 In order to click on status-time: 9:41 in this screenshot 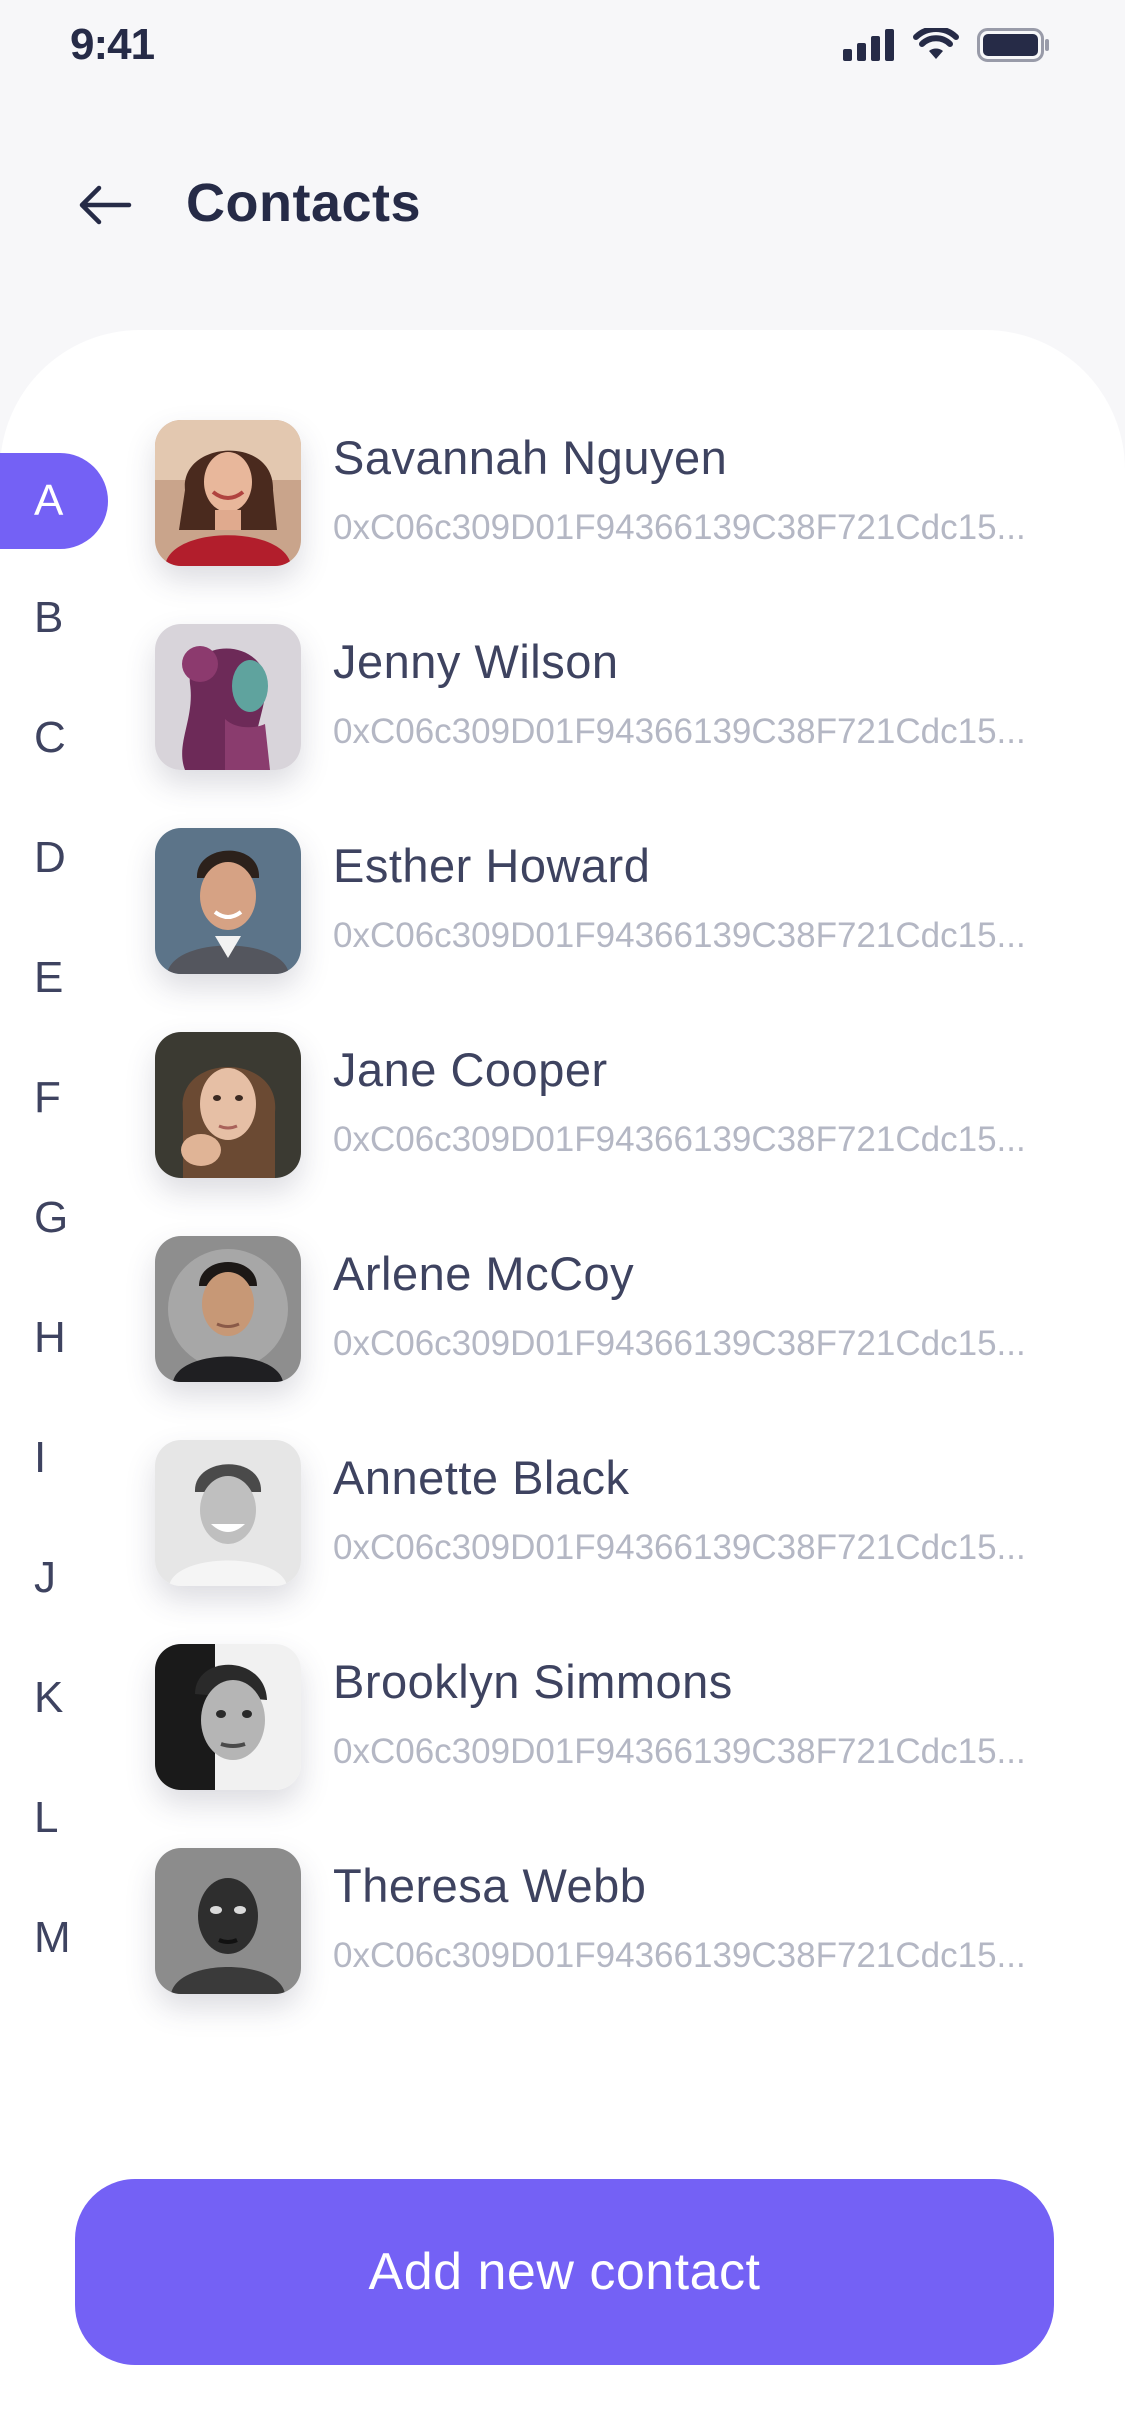, I will do `click(112, 44)`.